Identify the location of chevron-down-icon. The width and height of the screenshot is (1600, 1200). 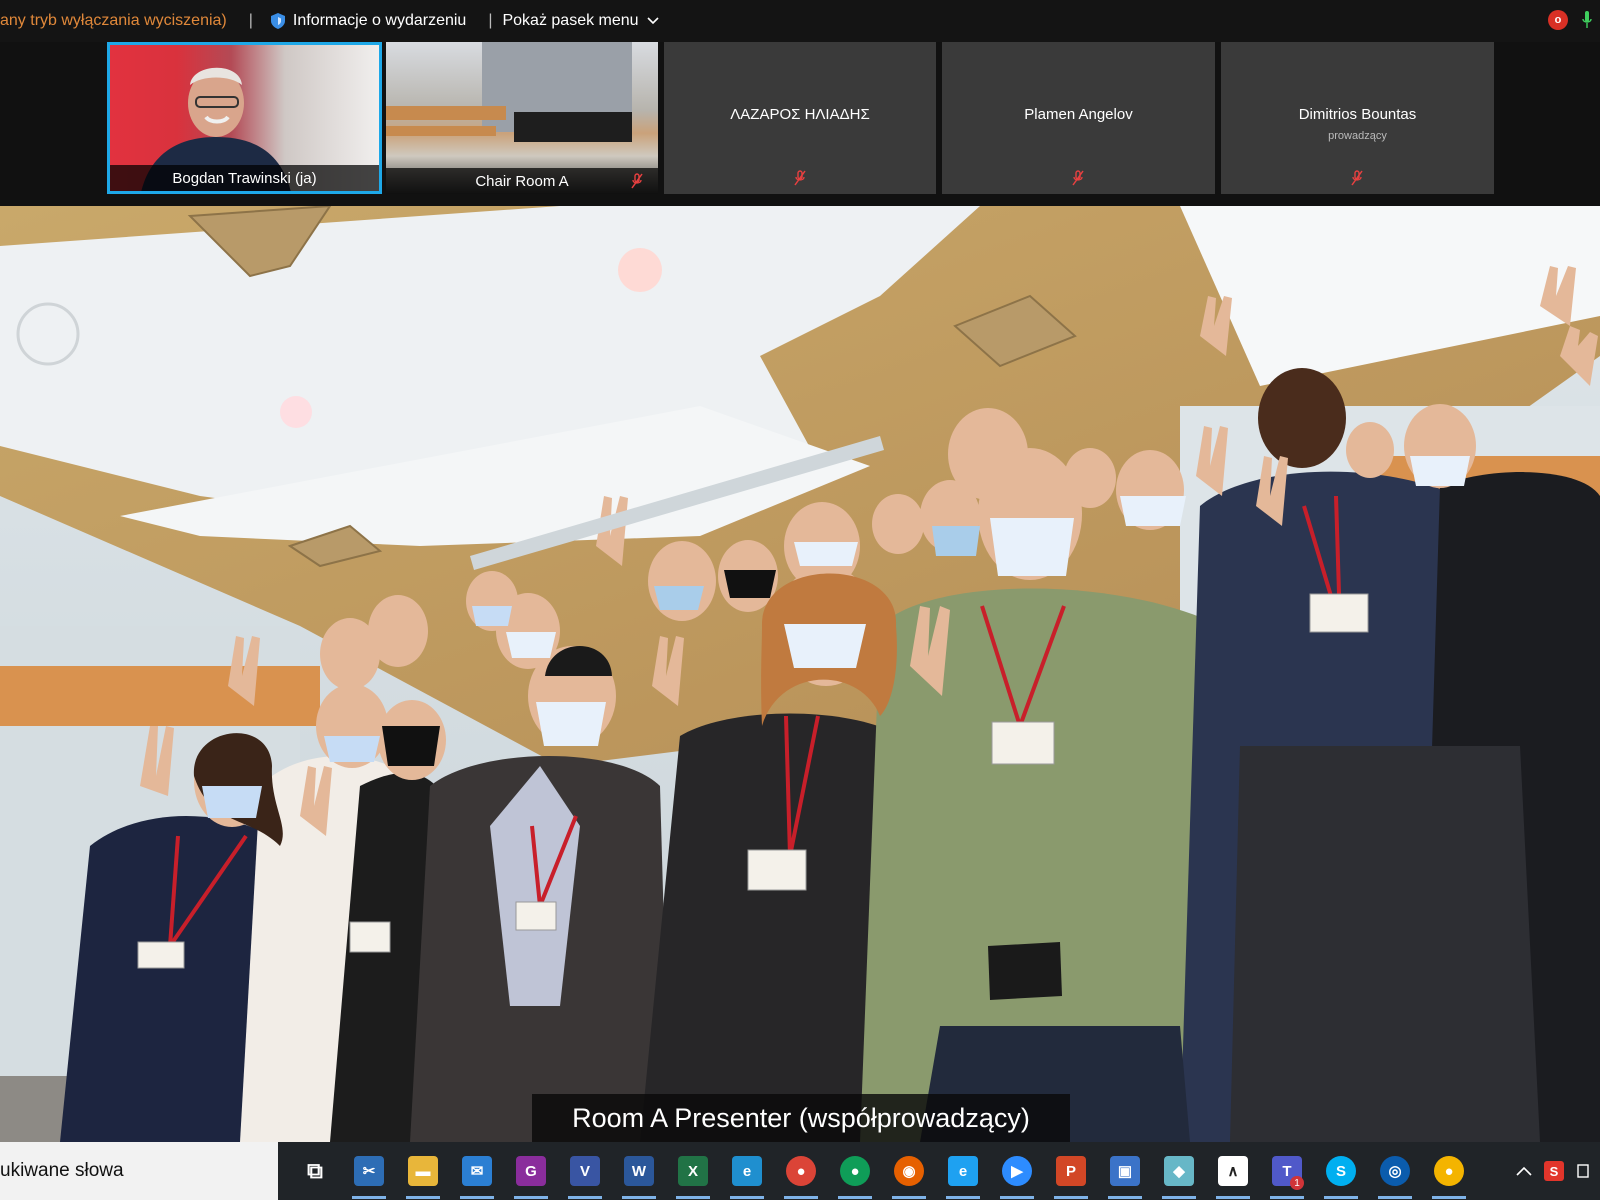
(652, 21).